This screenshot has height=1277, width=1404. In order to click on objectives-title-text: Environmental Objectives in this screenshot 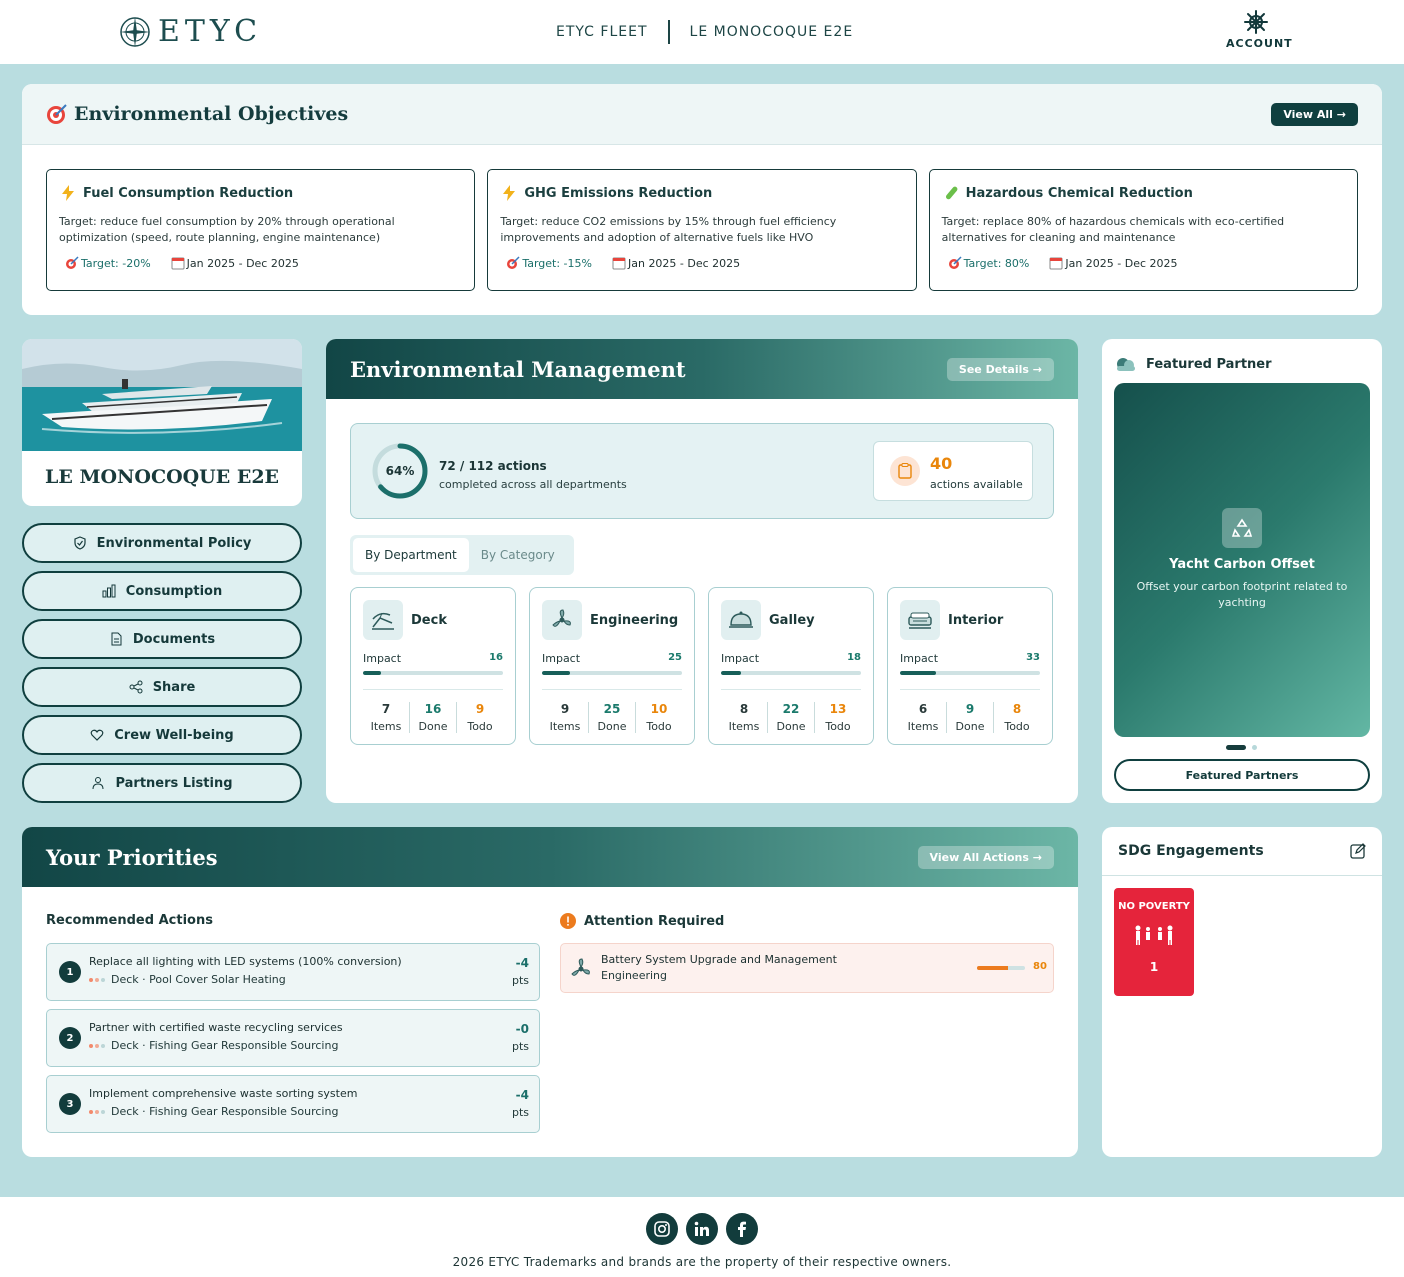, I will do `click(211, 114)`.